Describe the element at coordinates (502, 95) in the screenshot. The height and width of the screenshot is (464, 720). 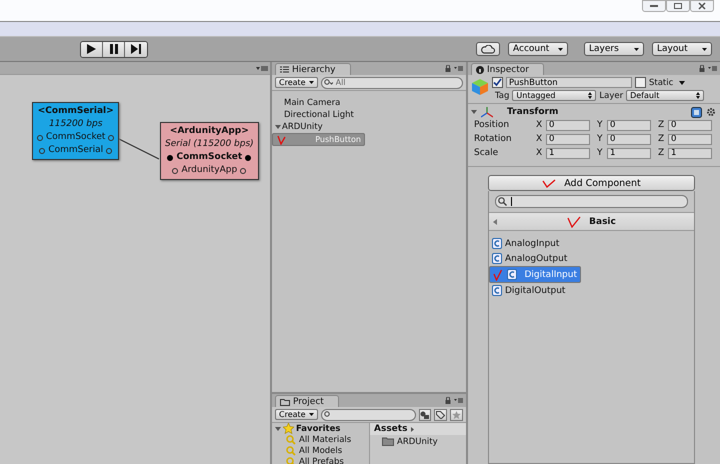
I see `tag-label: Tag` at that location.